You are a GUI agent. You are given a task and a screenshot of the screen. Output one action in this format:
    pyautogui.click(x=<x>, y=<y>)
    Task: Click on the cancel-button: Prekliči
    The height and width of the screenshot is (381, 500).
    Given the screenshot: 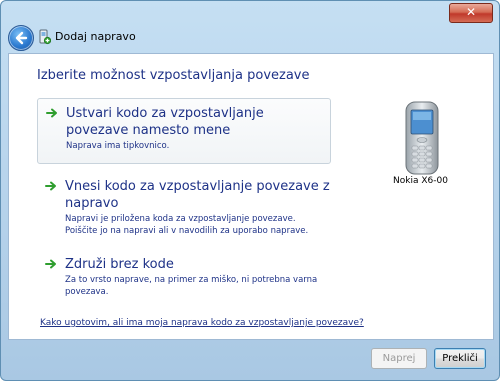 What is the action you would take?
    pyautogui.click(x=460, y=358)
    